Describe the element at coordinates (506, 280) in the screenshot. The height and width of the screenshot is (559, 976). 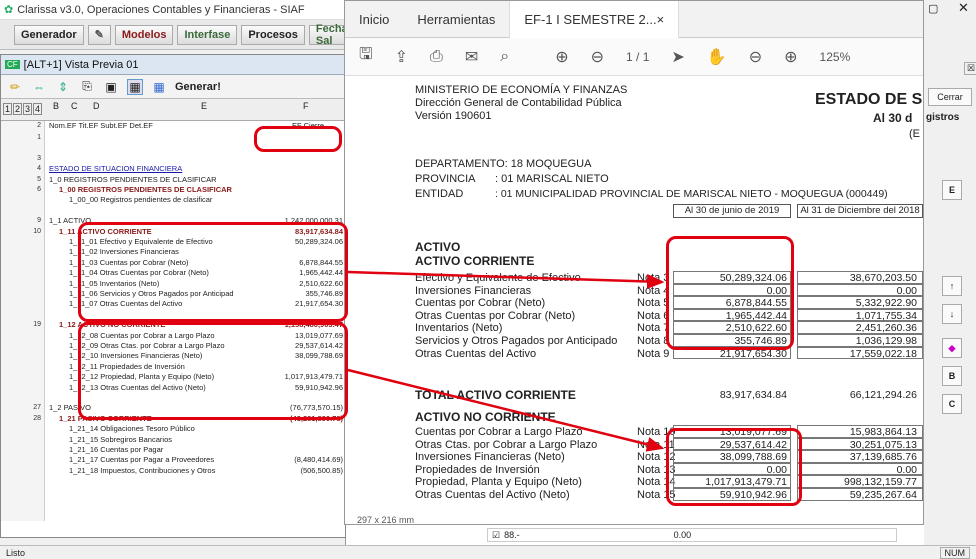
I see `arrow-current` at that location.